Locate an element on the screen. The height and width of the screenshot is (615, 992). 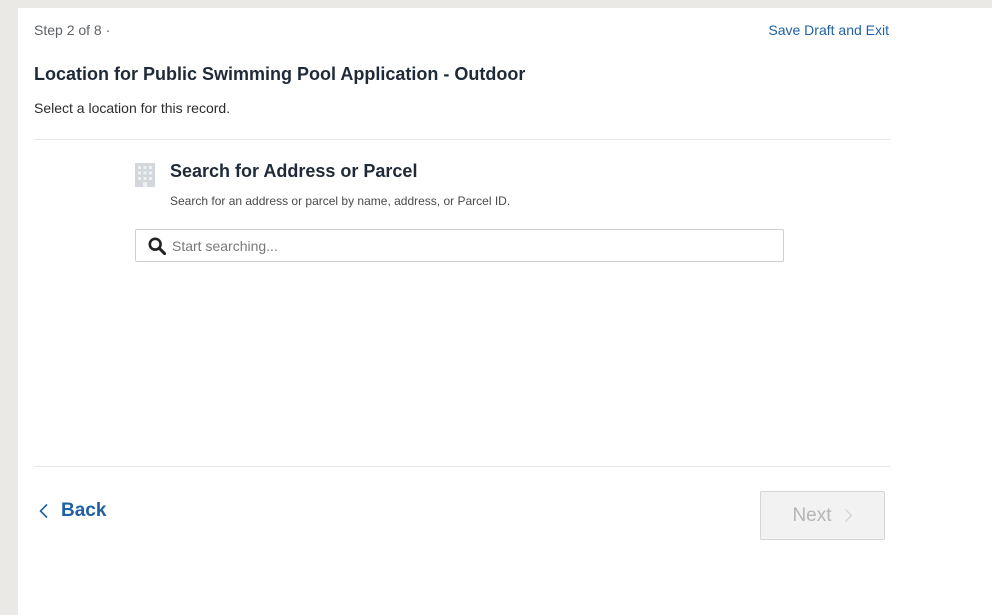
search-box is located at coordinates (459, 245).